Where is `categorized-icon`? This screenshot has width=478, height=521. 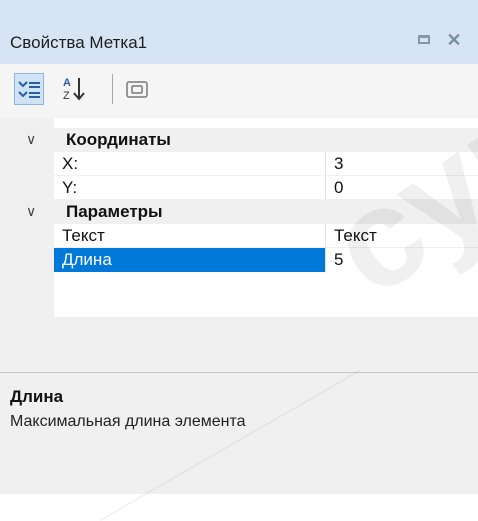
categorized-icon is located at coordinates (29, 89).